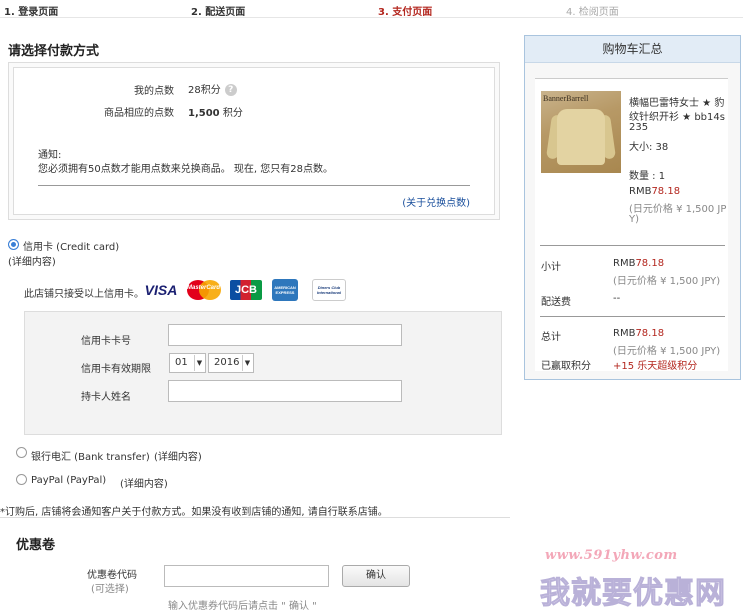 The width and height of the screenshot is (743, 613). Describe the element at coordinates (551, 267) in the screenshot. I see `subtotal-label: 小计` at that location.